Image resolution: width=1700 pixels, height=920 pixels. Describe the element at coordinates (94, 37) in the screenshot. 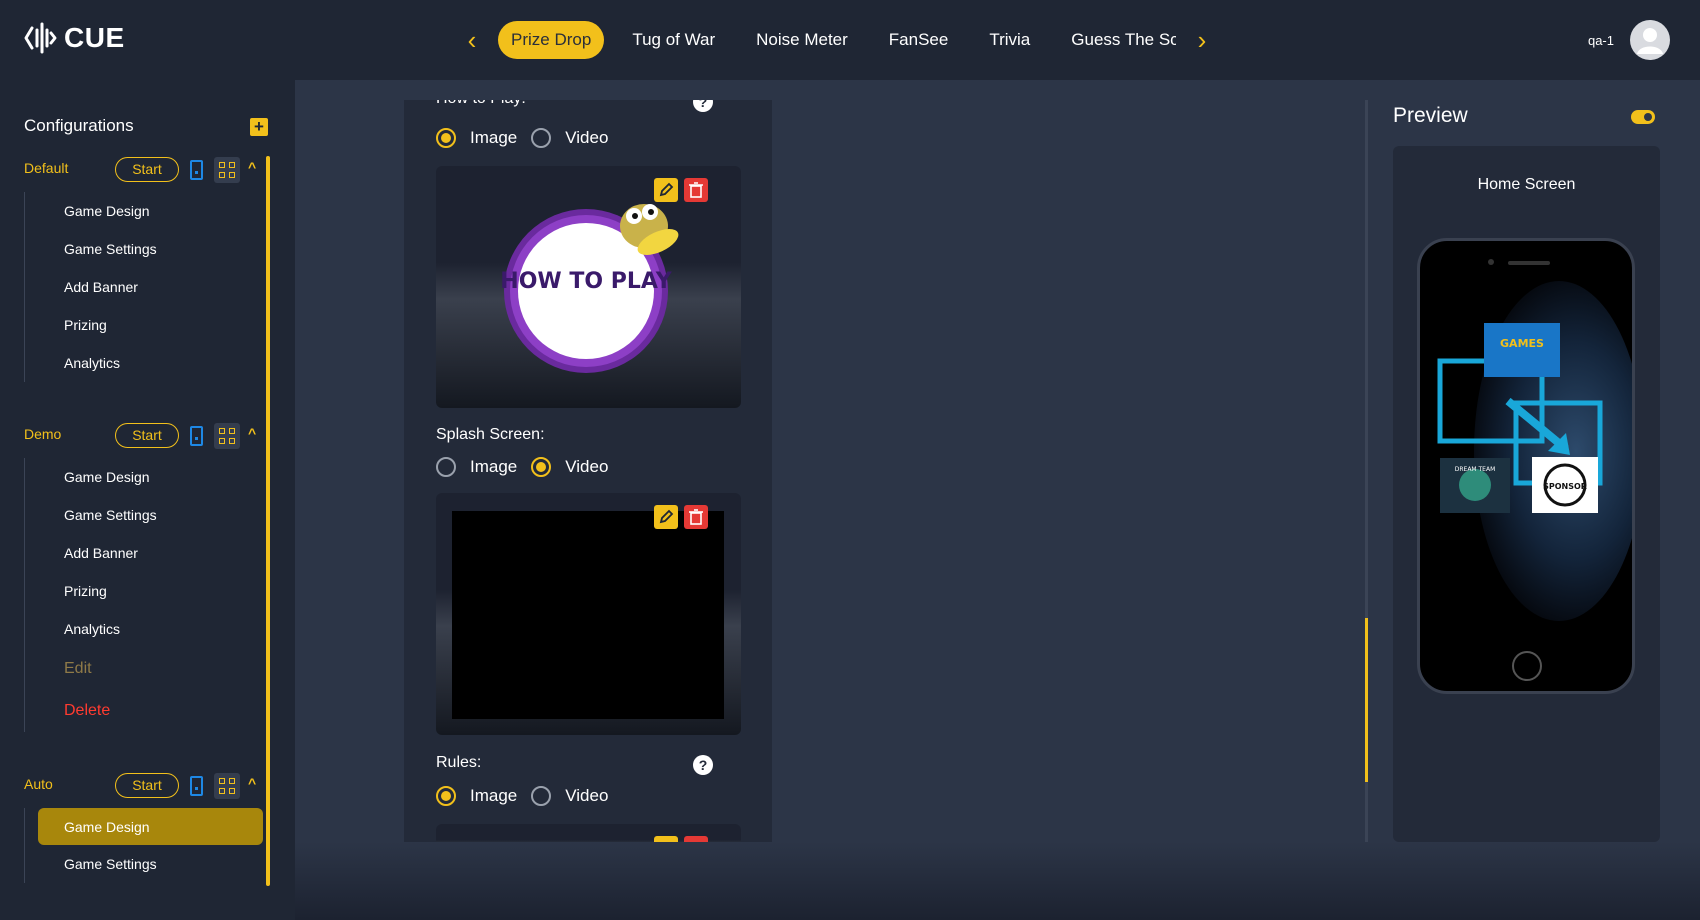

I see `logo-text: CUE` at that location.